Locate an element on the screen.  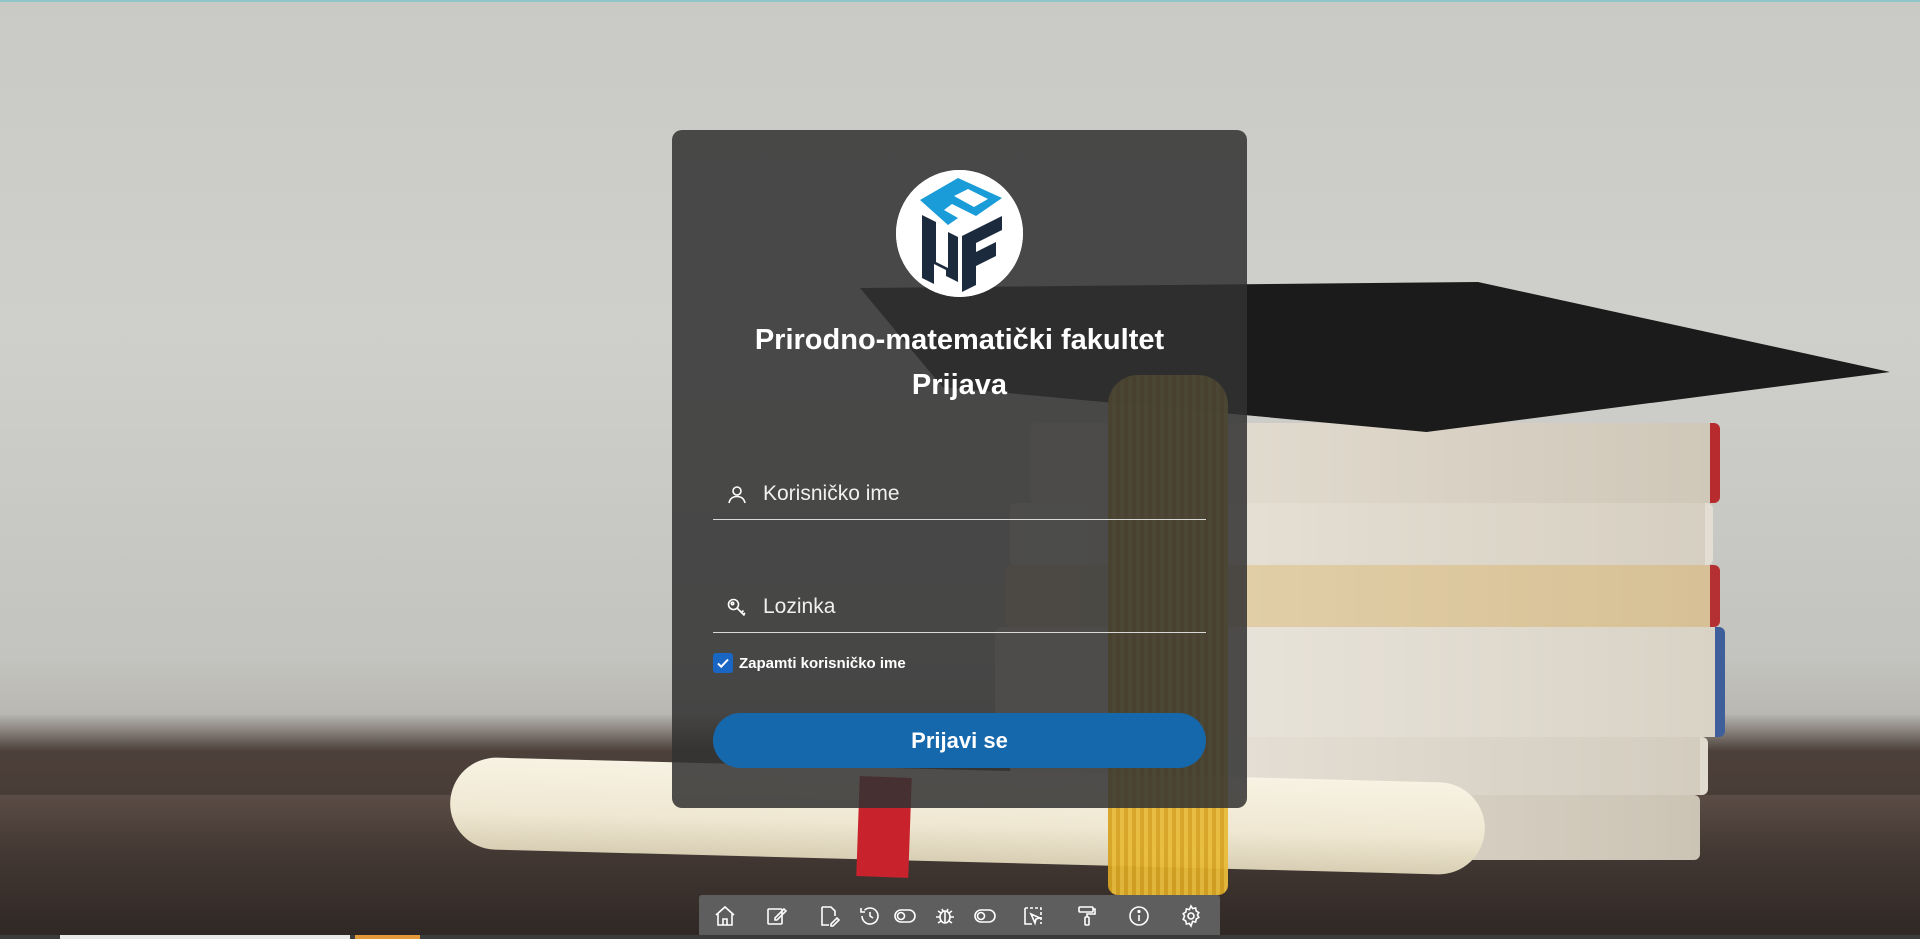
home-icon is located at coordinates (725, 916).